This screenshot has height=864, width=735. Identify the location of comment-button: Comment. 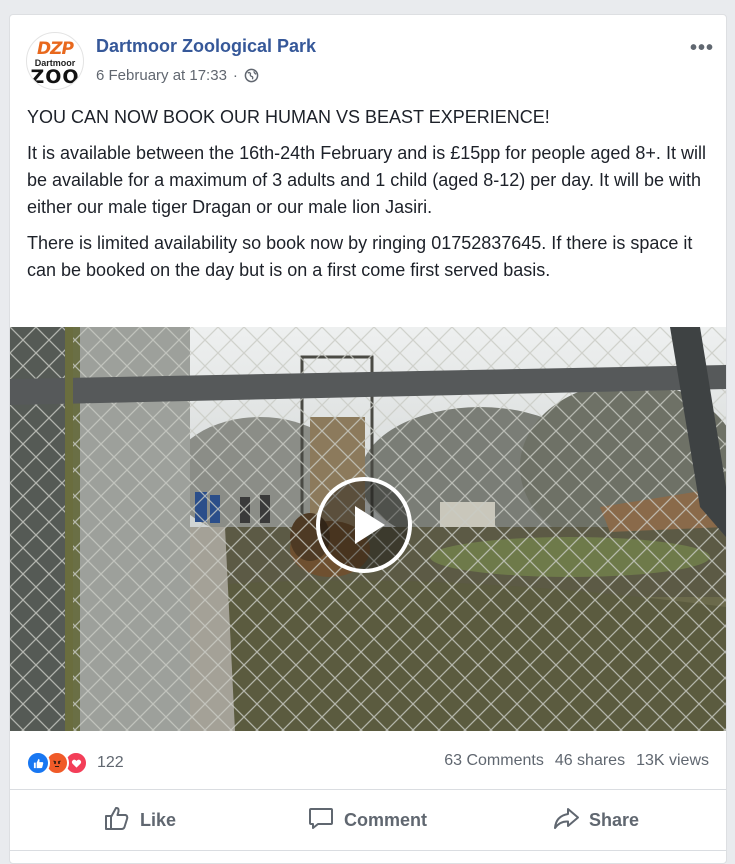
(367, 820).